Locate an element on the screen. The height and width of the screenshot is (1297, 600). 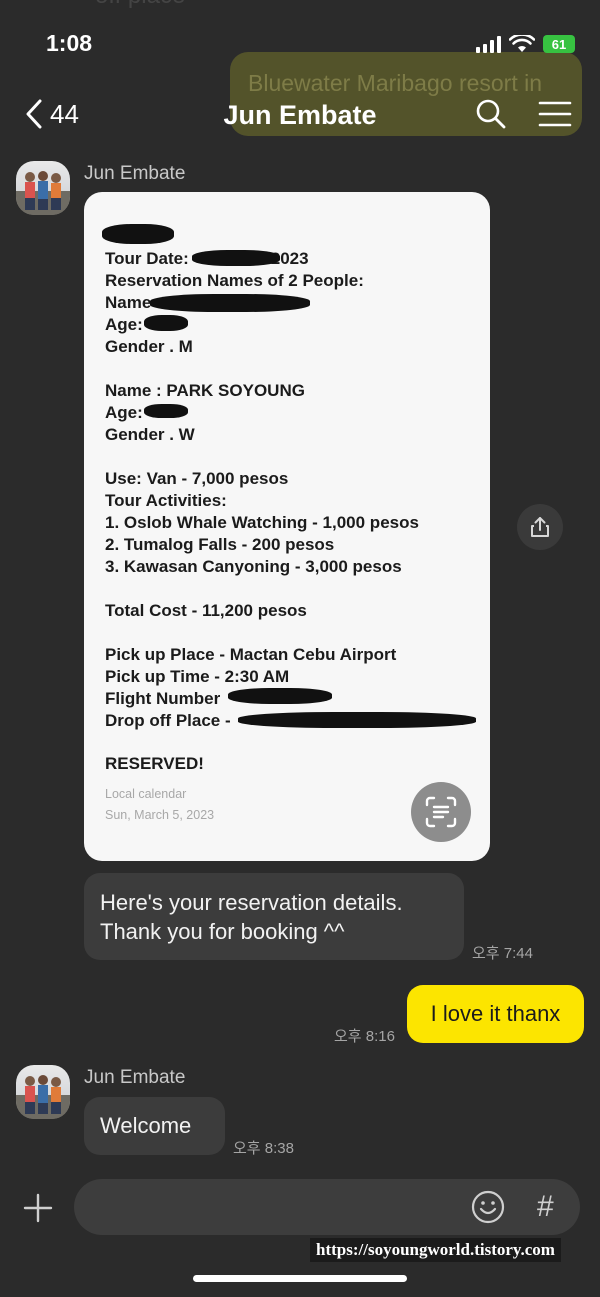
activity-line: 1. Oslob Whale Watching - 1,000 pesos is located at coordinates (262, 522).